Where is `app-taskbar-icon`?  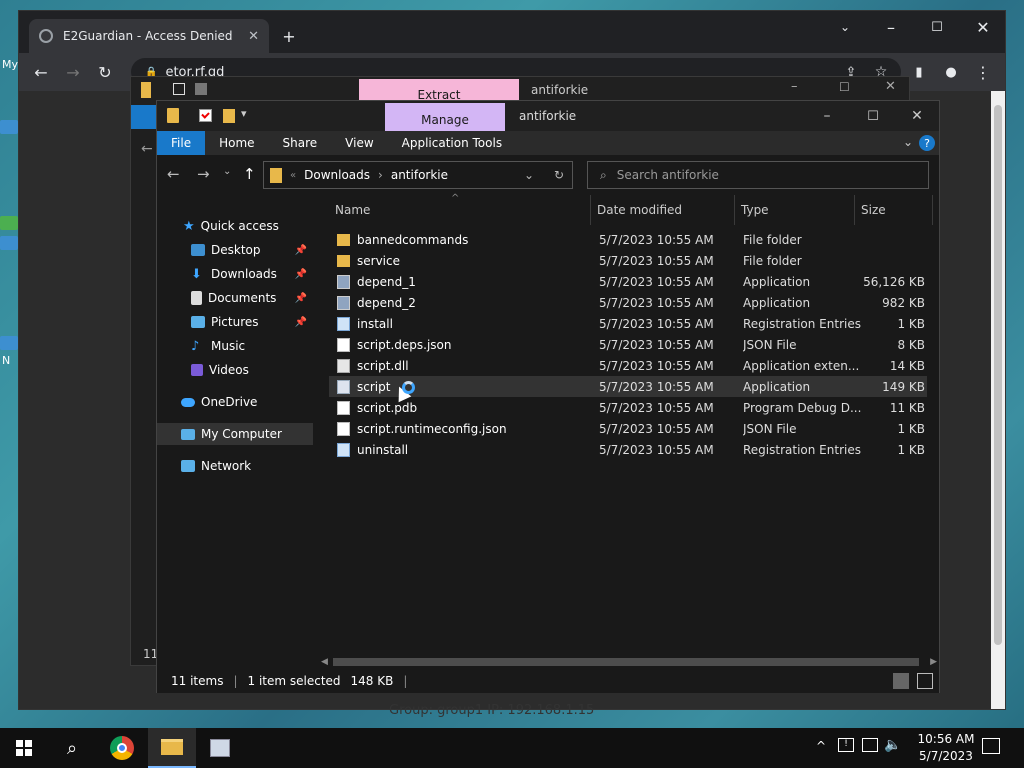 app-taskbar-icon is located at coordinates (220, 748).